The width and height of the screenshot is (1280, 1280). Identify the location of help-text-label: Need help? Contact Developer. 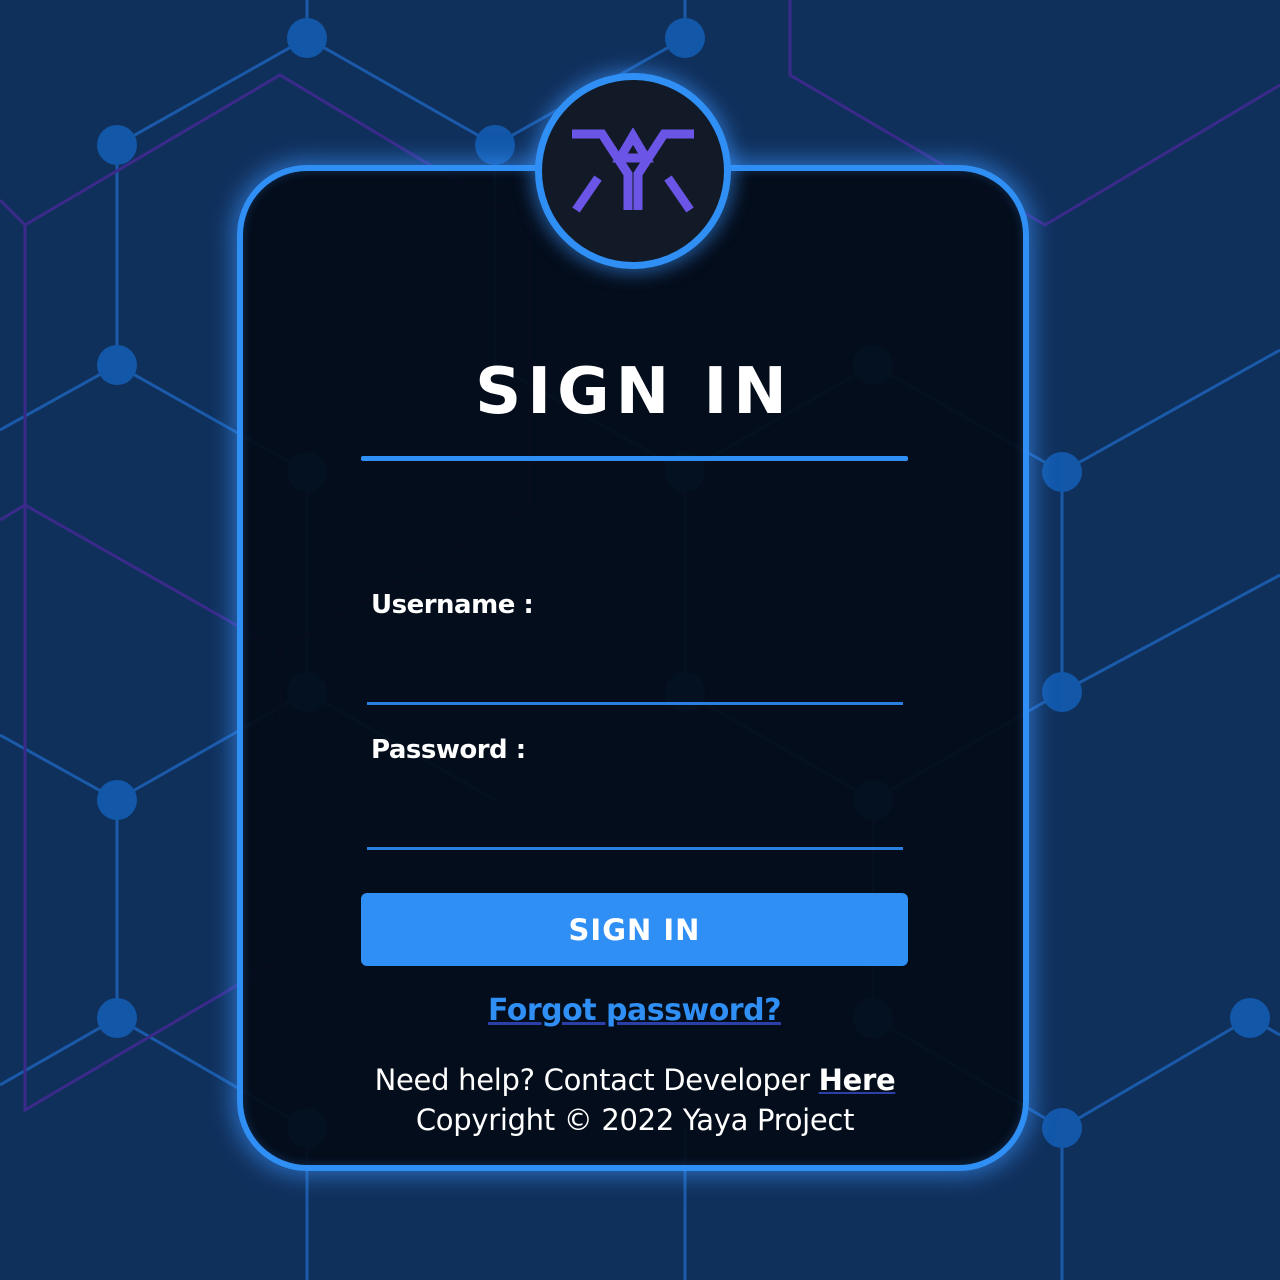
(596, 1080).